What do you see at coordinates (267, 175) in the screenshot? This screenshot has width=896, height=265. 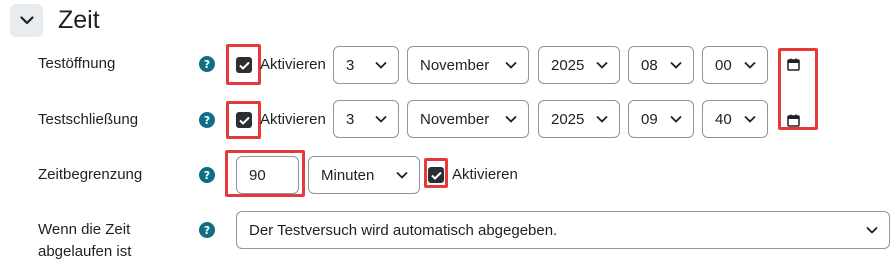 I see `timelimit-input: 90` at bounding box center [267, 175].